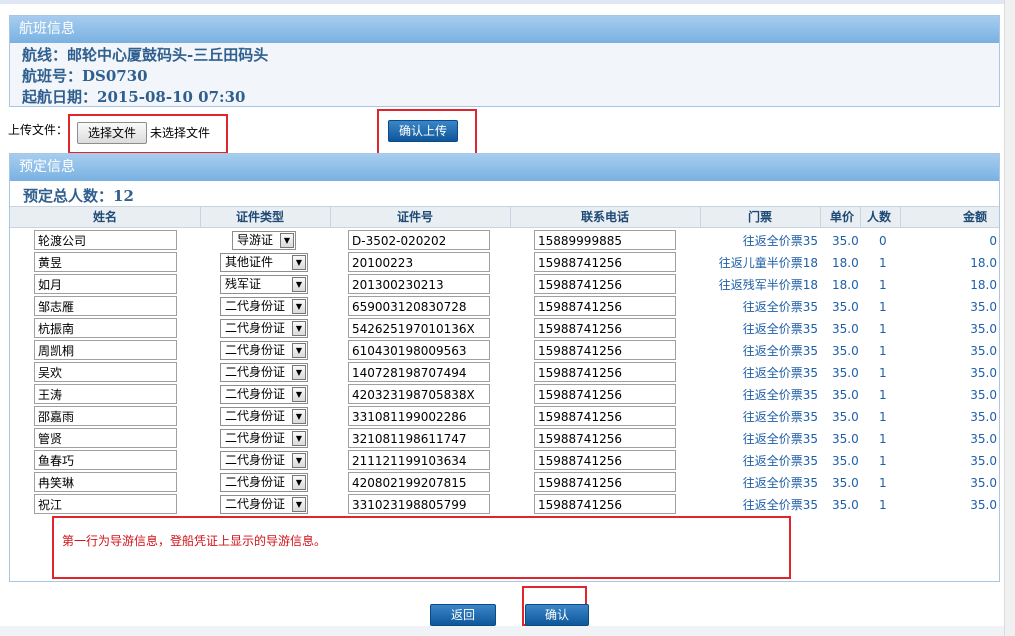 This screenshot has height=636, width=1015. I want to click on name-input: 邹志雁, so click(105, 306).